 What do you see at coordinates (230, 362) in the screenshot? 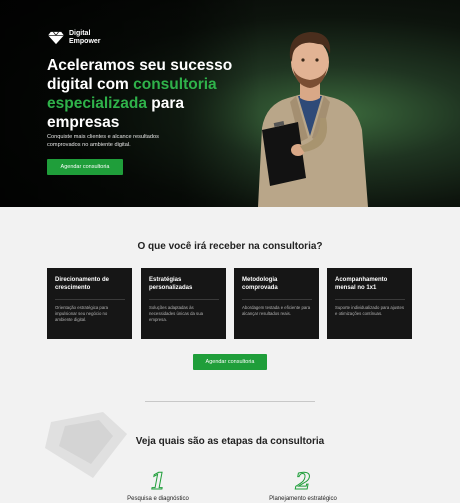
I see `benefits-cta-button: Agendar consultoria` at bounding box center [230, 362].